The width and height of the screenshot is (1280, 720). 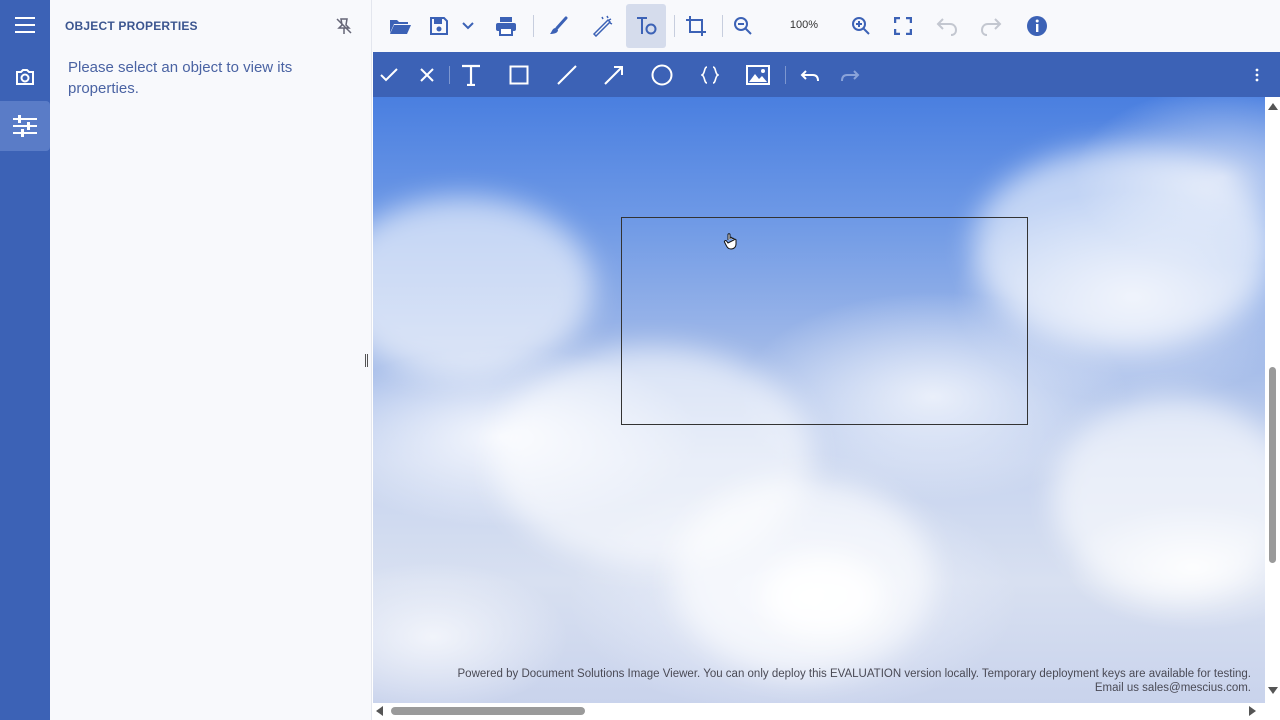 I want to click on crop-button, so click(x=696, y=26).